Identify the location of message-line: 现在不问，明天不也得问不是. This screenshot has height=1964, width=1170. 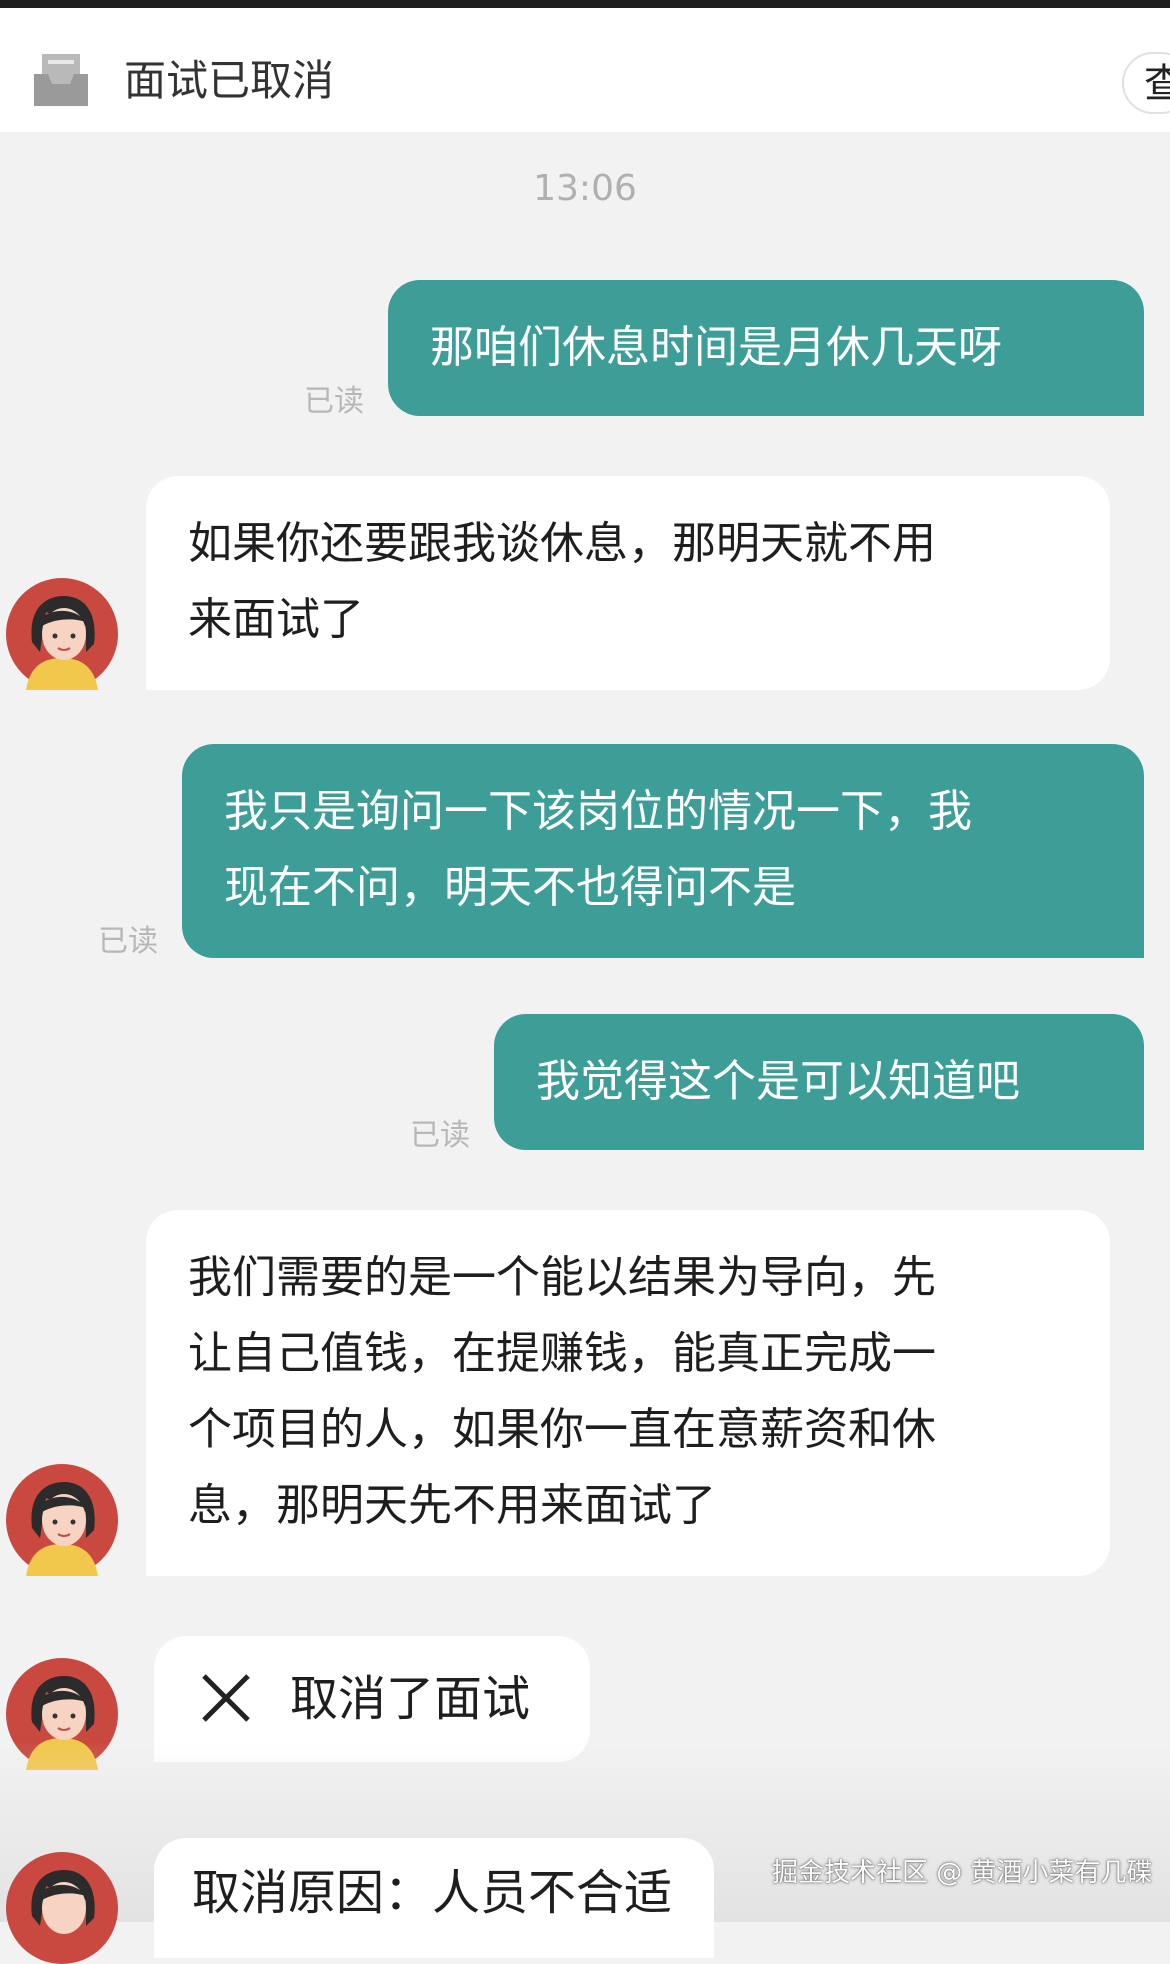
(510, 887).